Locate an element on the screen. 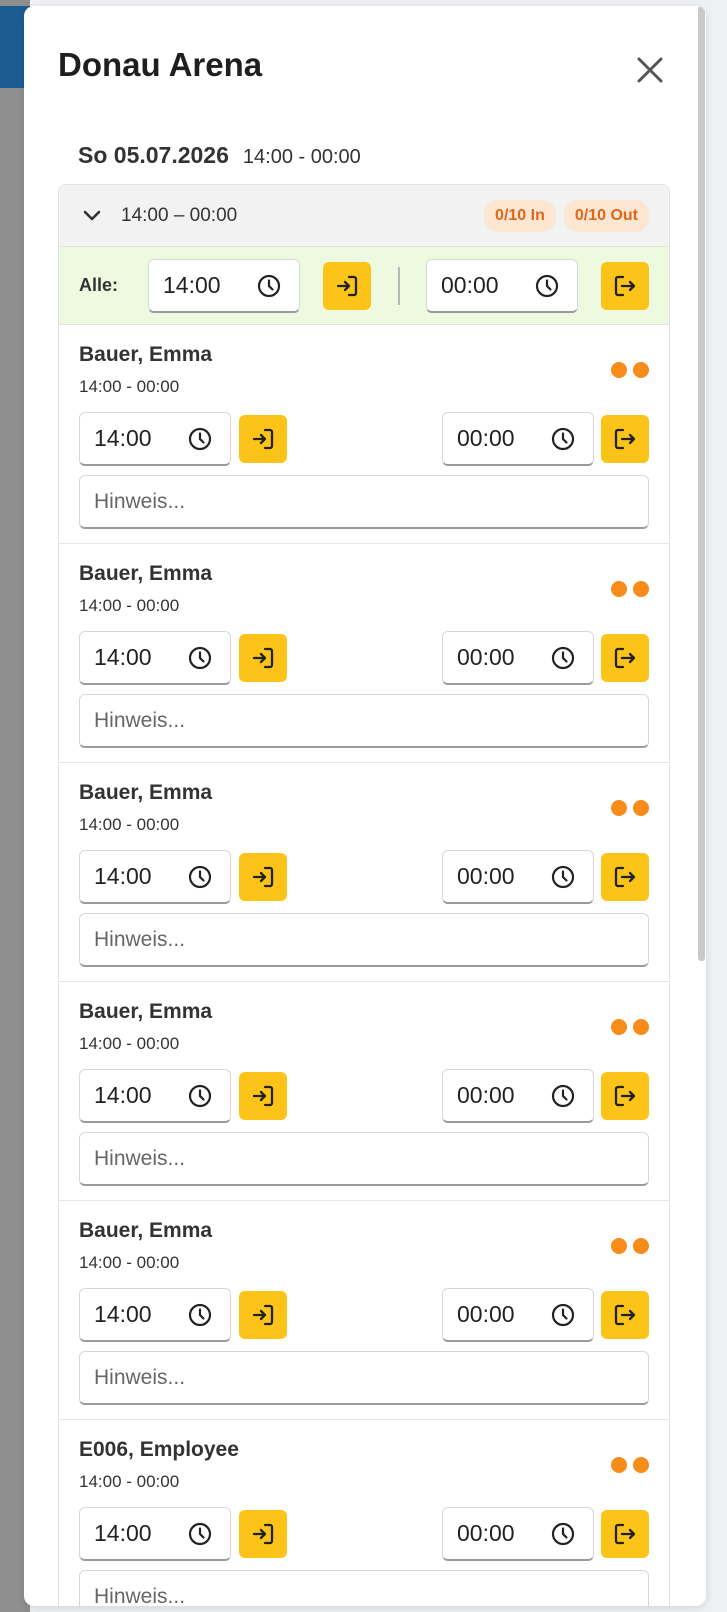  shift-header: 14:00 – 00:00 0/10 In 0/10 Out is located at coordinates (364, 216).